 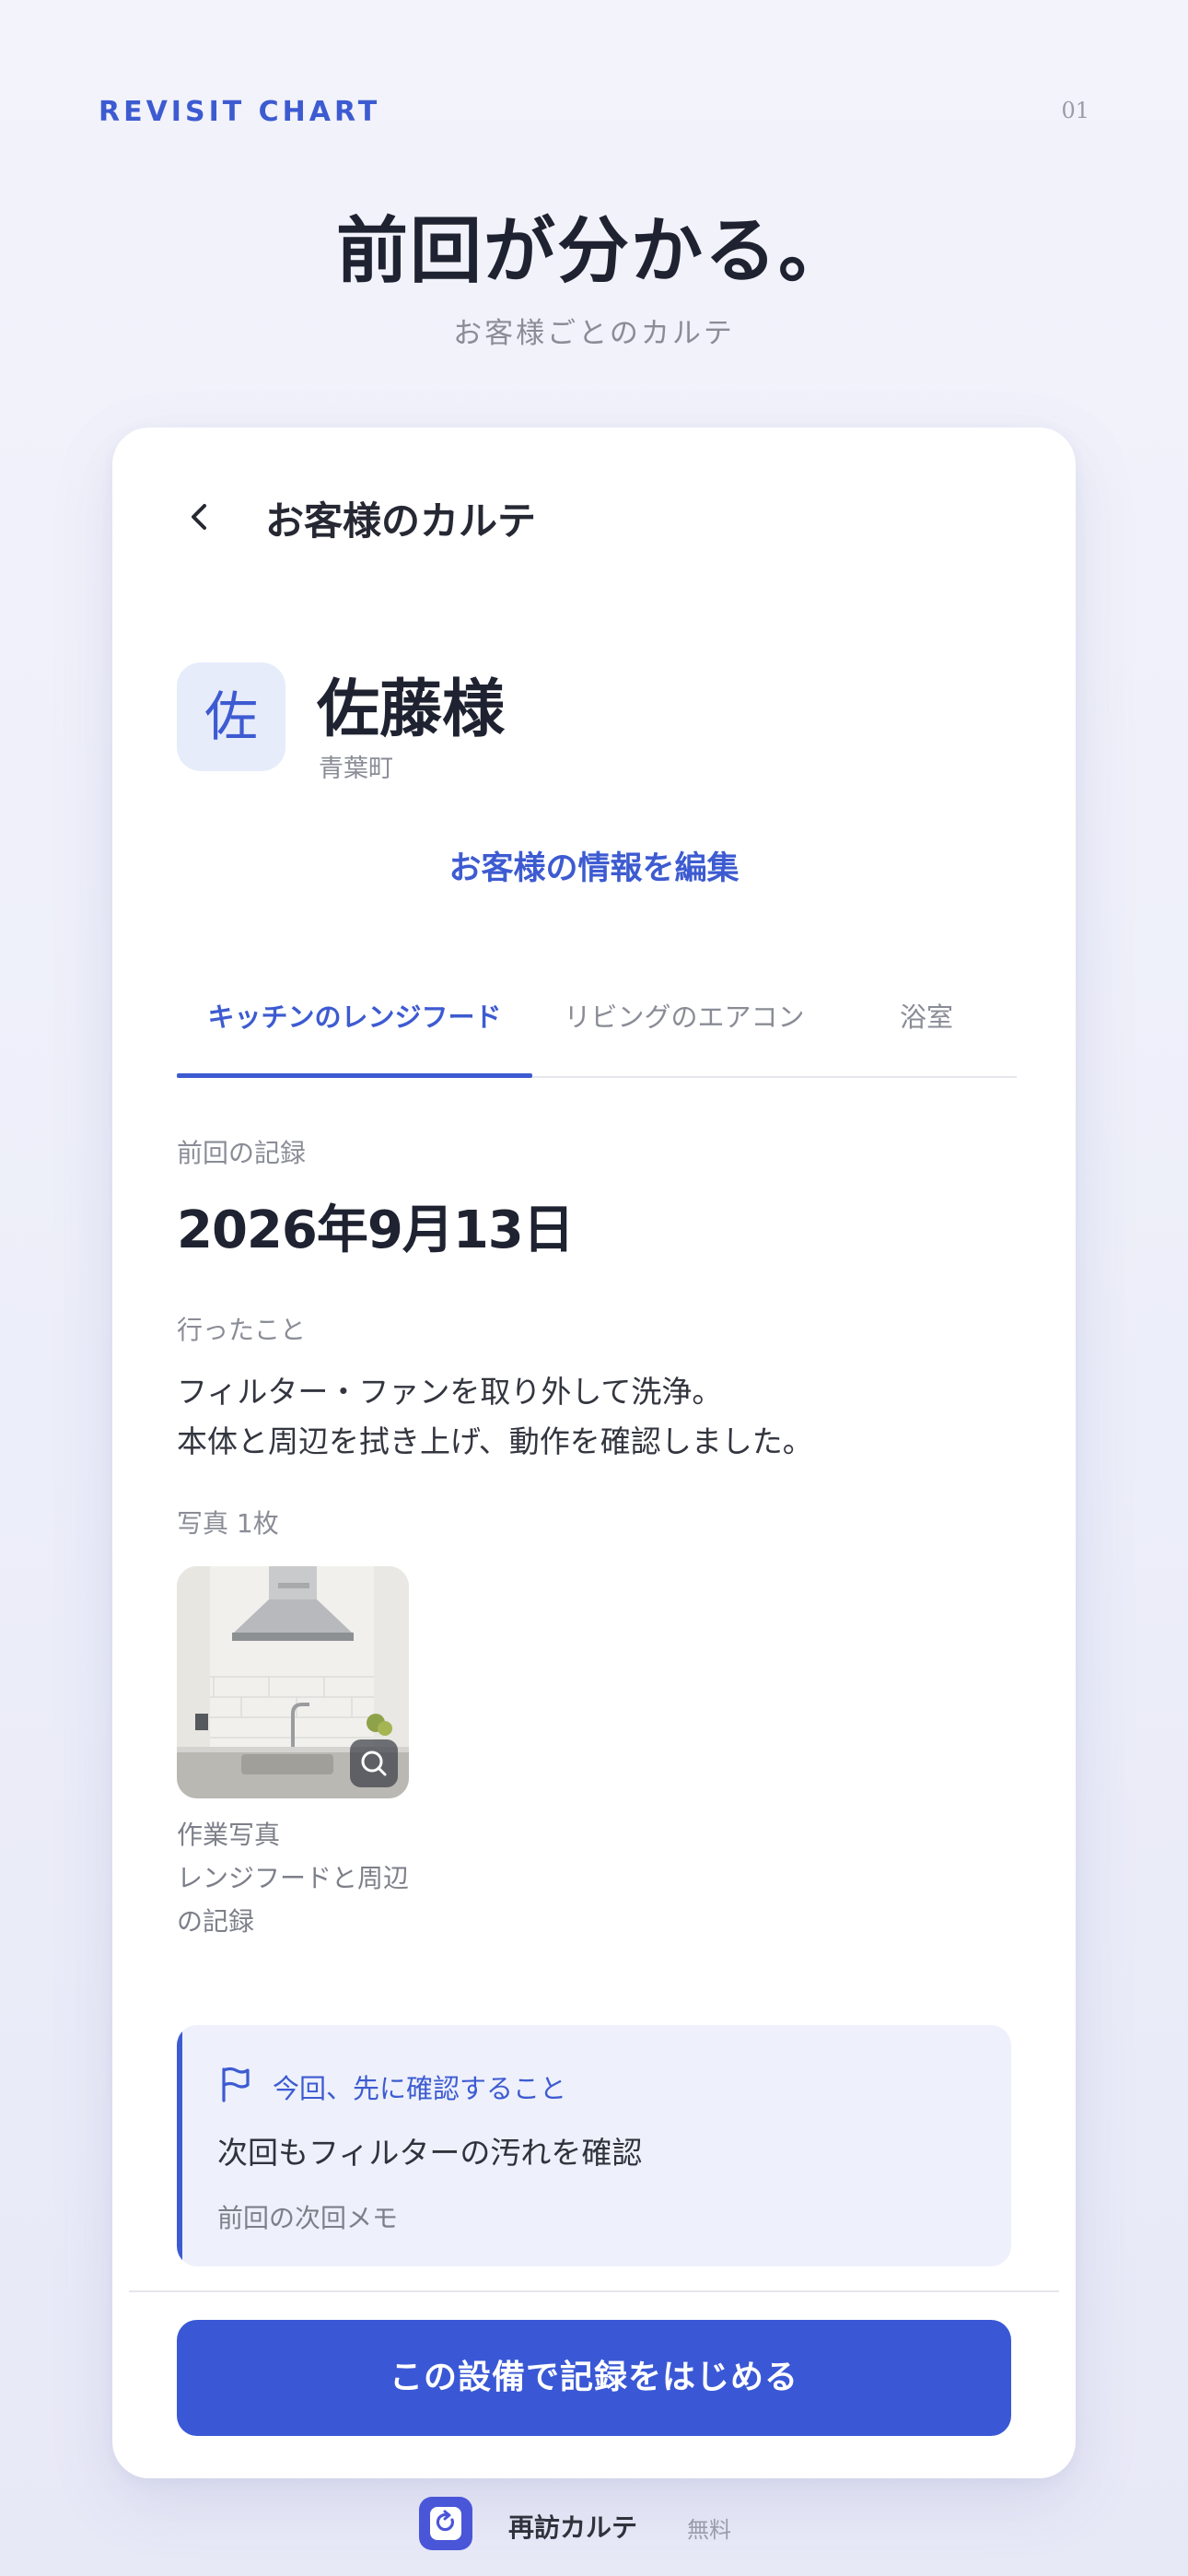 What do you see at coordinates (308, 2218) in the screenshot?
I see `note-source: 前回の次回メモ` at bounding box center [308, 2218].